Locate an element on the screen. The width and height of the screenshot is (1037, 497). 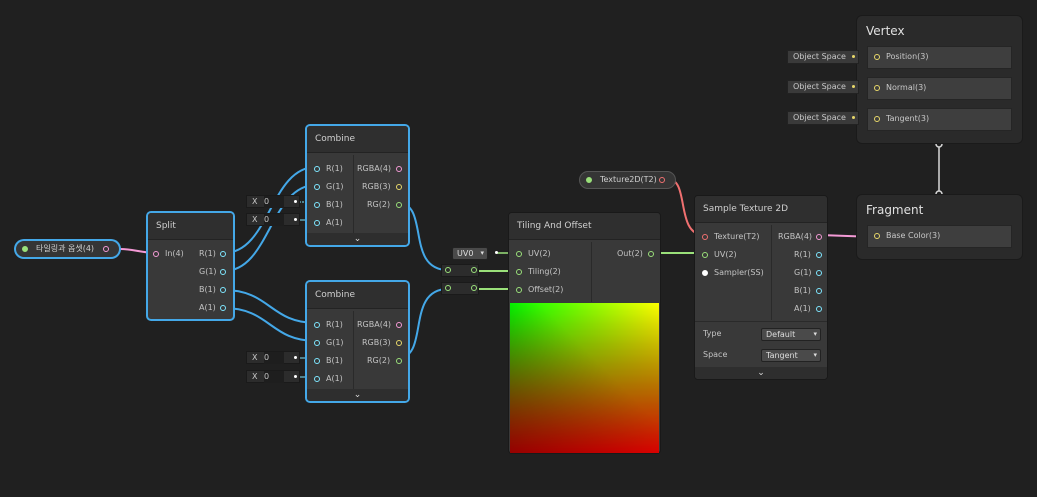
split-output-b-port is located at coordinates (223, 290).